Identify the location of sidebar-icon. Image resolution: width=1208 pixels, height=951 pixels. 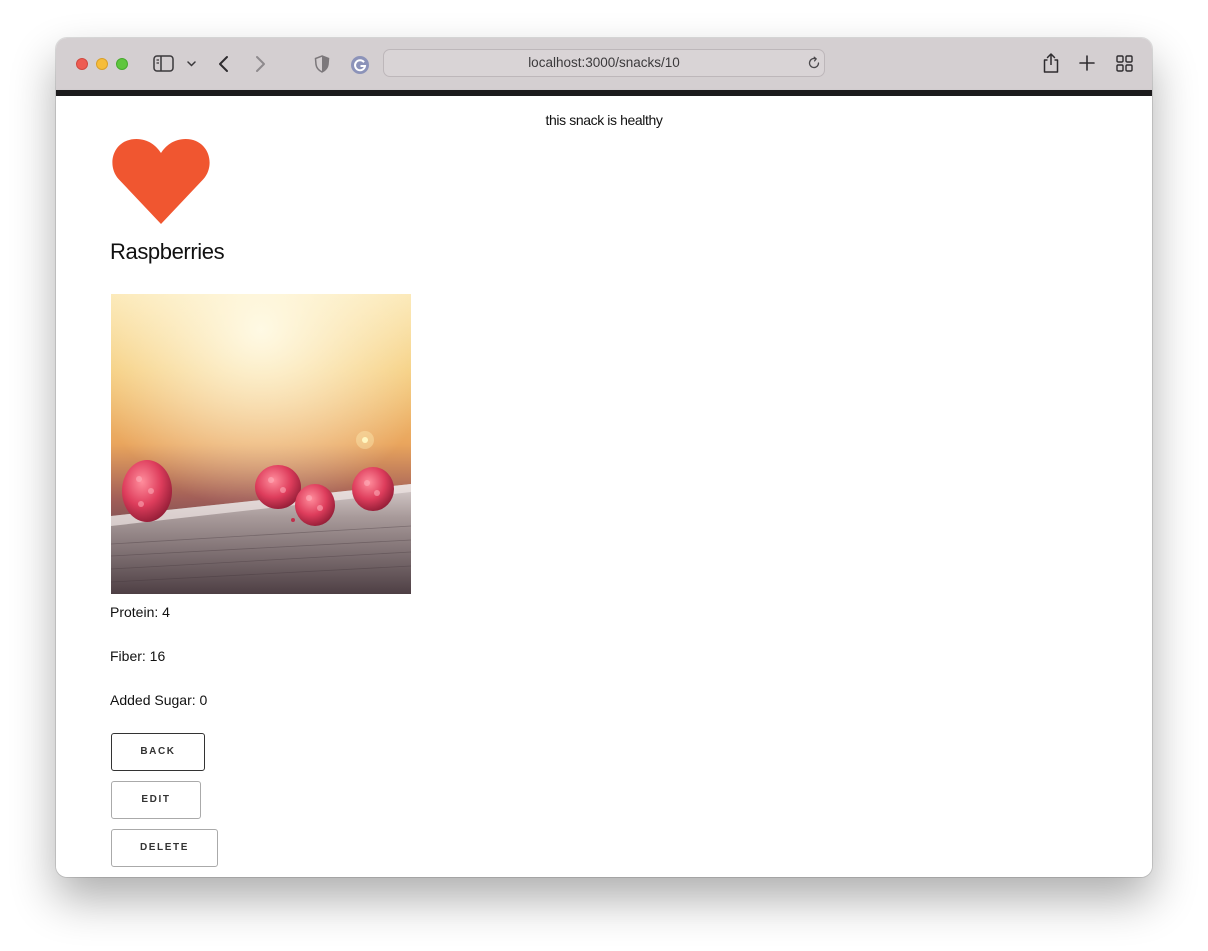
(164, 63).